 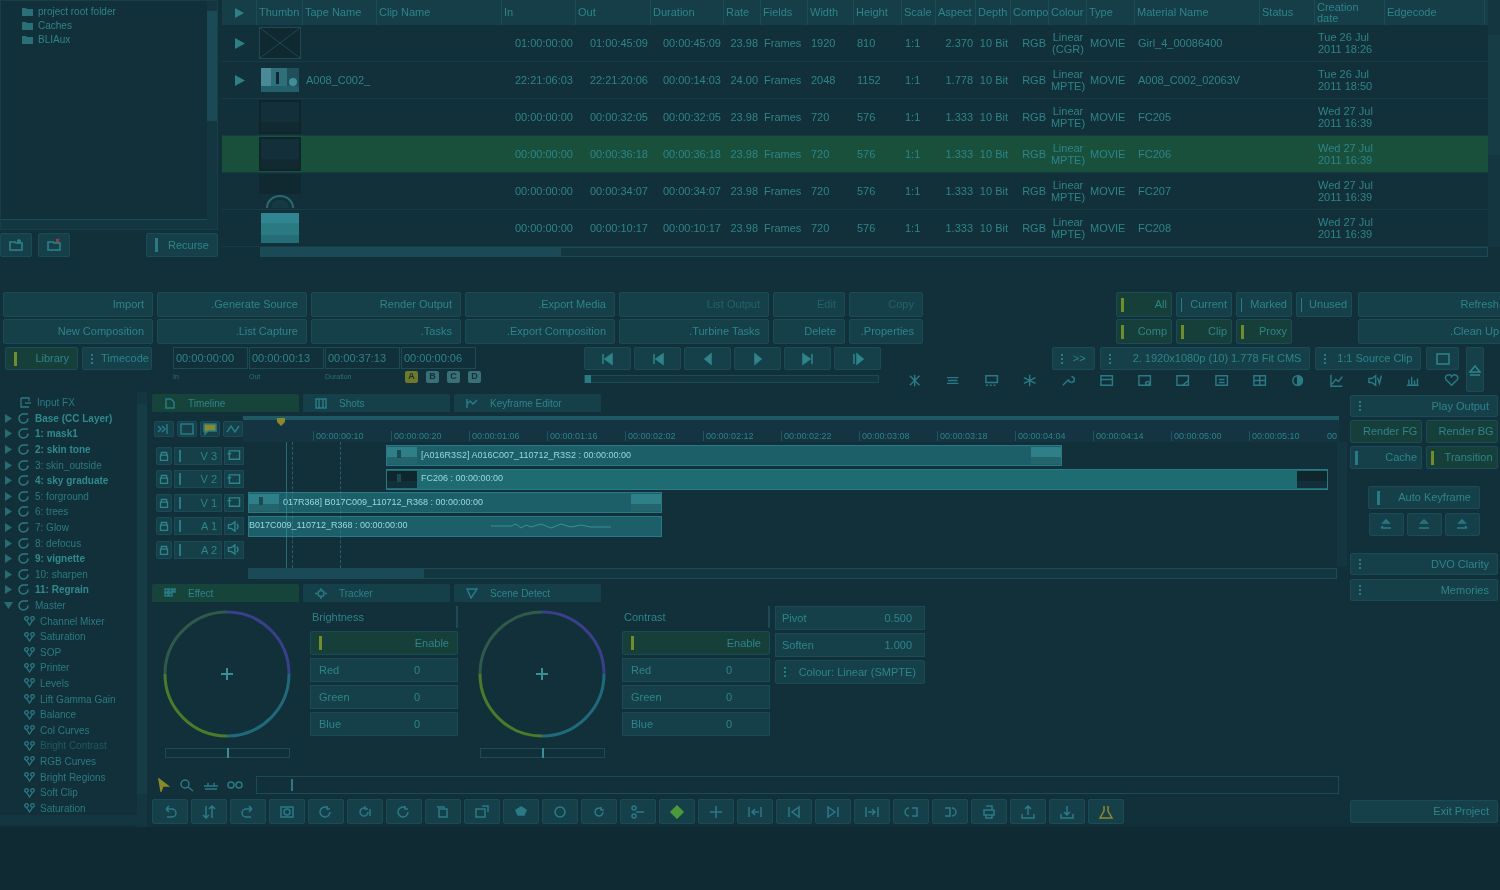 I want to click on layer-item: 10: sharpen, so click(x=61, y=574).